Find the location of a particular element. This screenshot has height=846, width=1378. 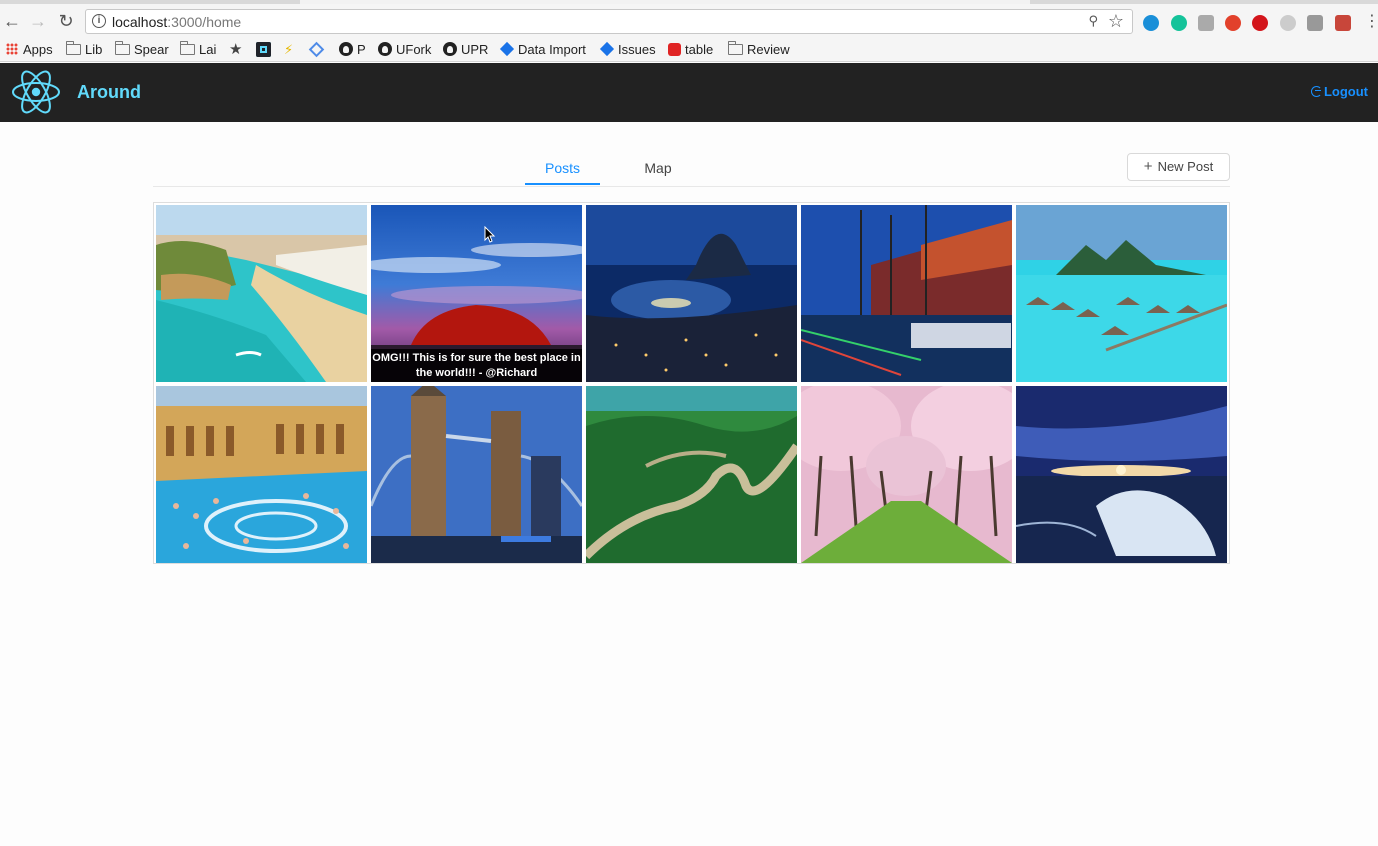

bookmark-lib: Lib is located at coordinates (84, 49).